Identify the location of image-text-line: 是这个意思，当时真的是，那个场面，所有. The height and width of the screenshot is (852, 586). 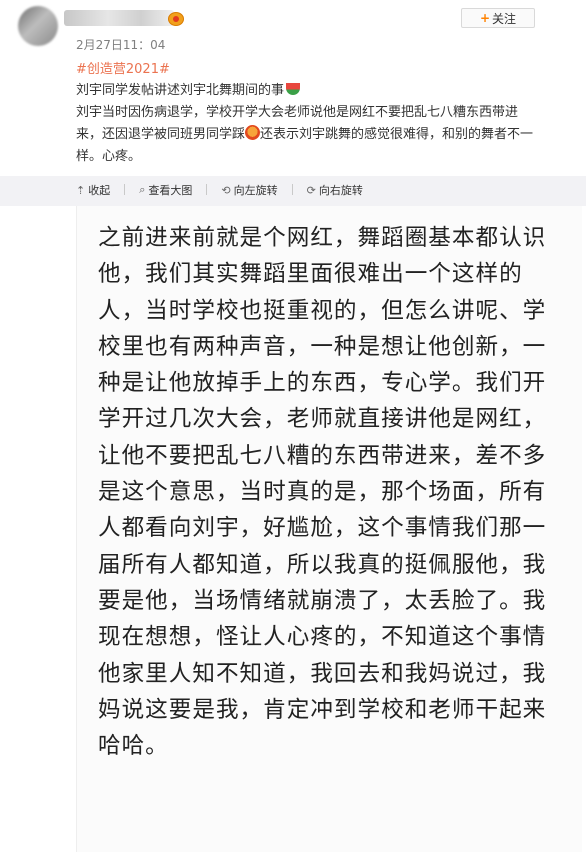
(322, 492).